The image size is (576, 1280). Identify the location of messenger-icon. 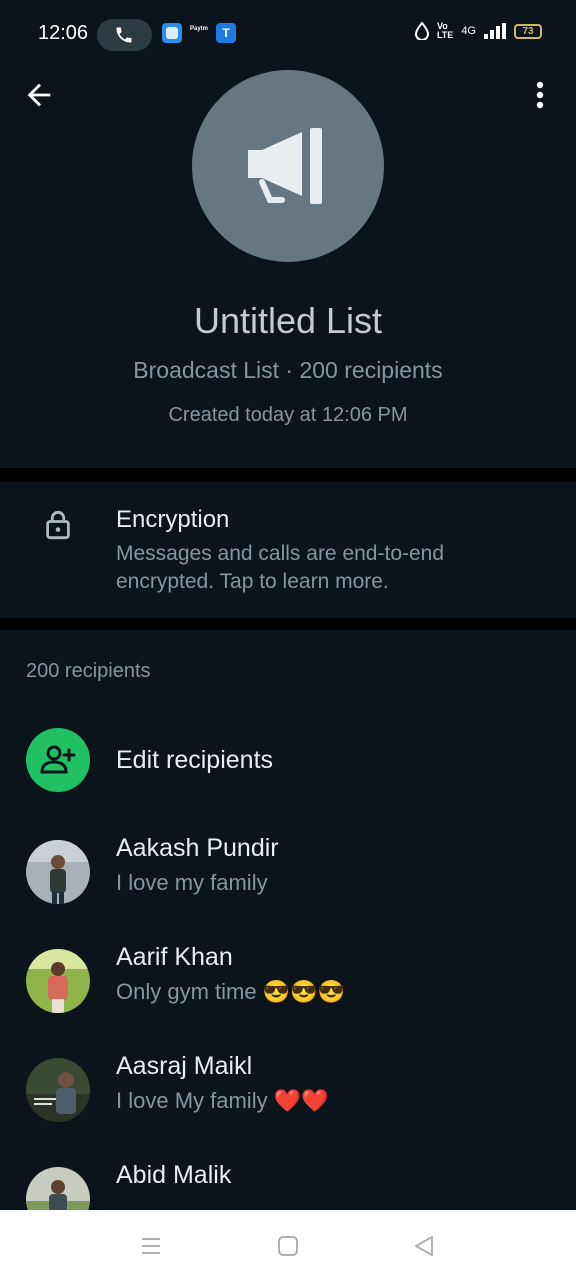
(172, 33).